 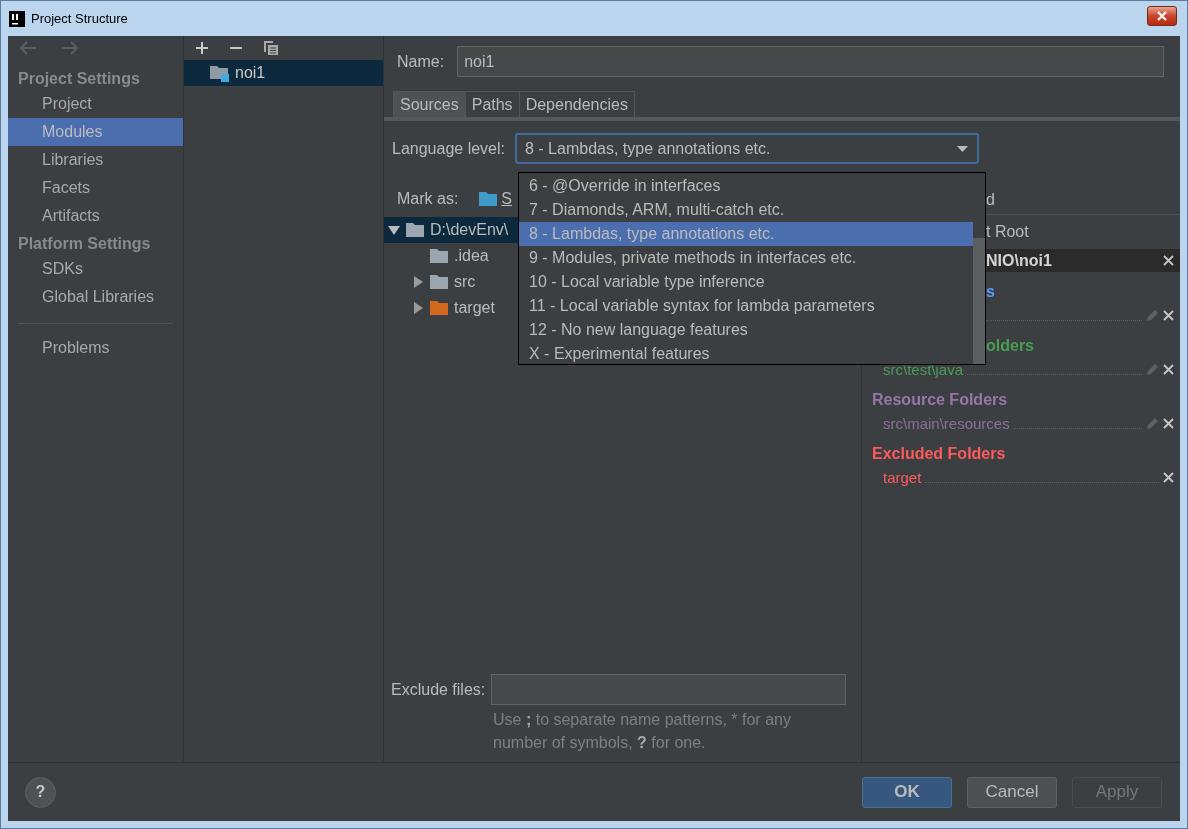 I want to click on module-folder-icon, so click(x=219, y=73).